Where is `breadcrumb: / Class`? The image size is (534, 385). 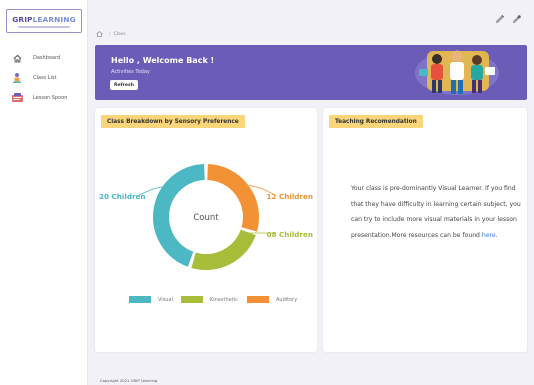
breadcrumb: / Class is located at coordinates (111, 34).